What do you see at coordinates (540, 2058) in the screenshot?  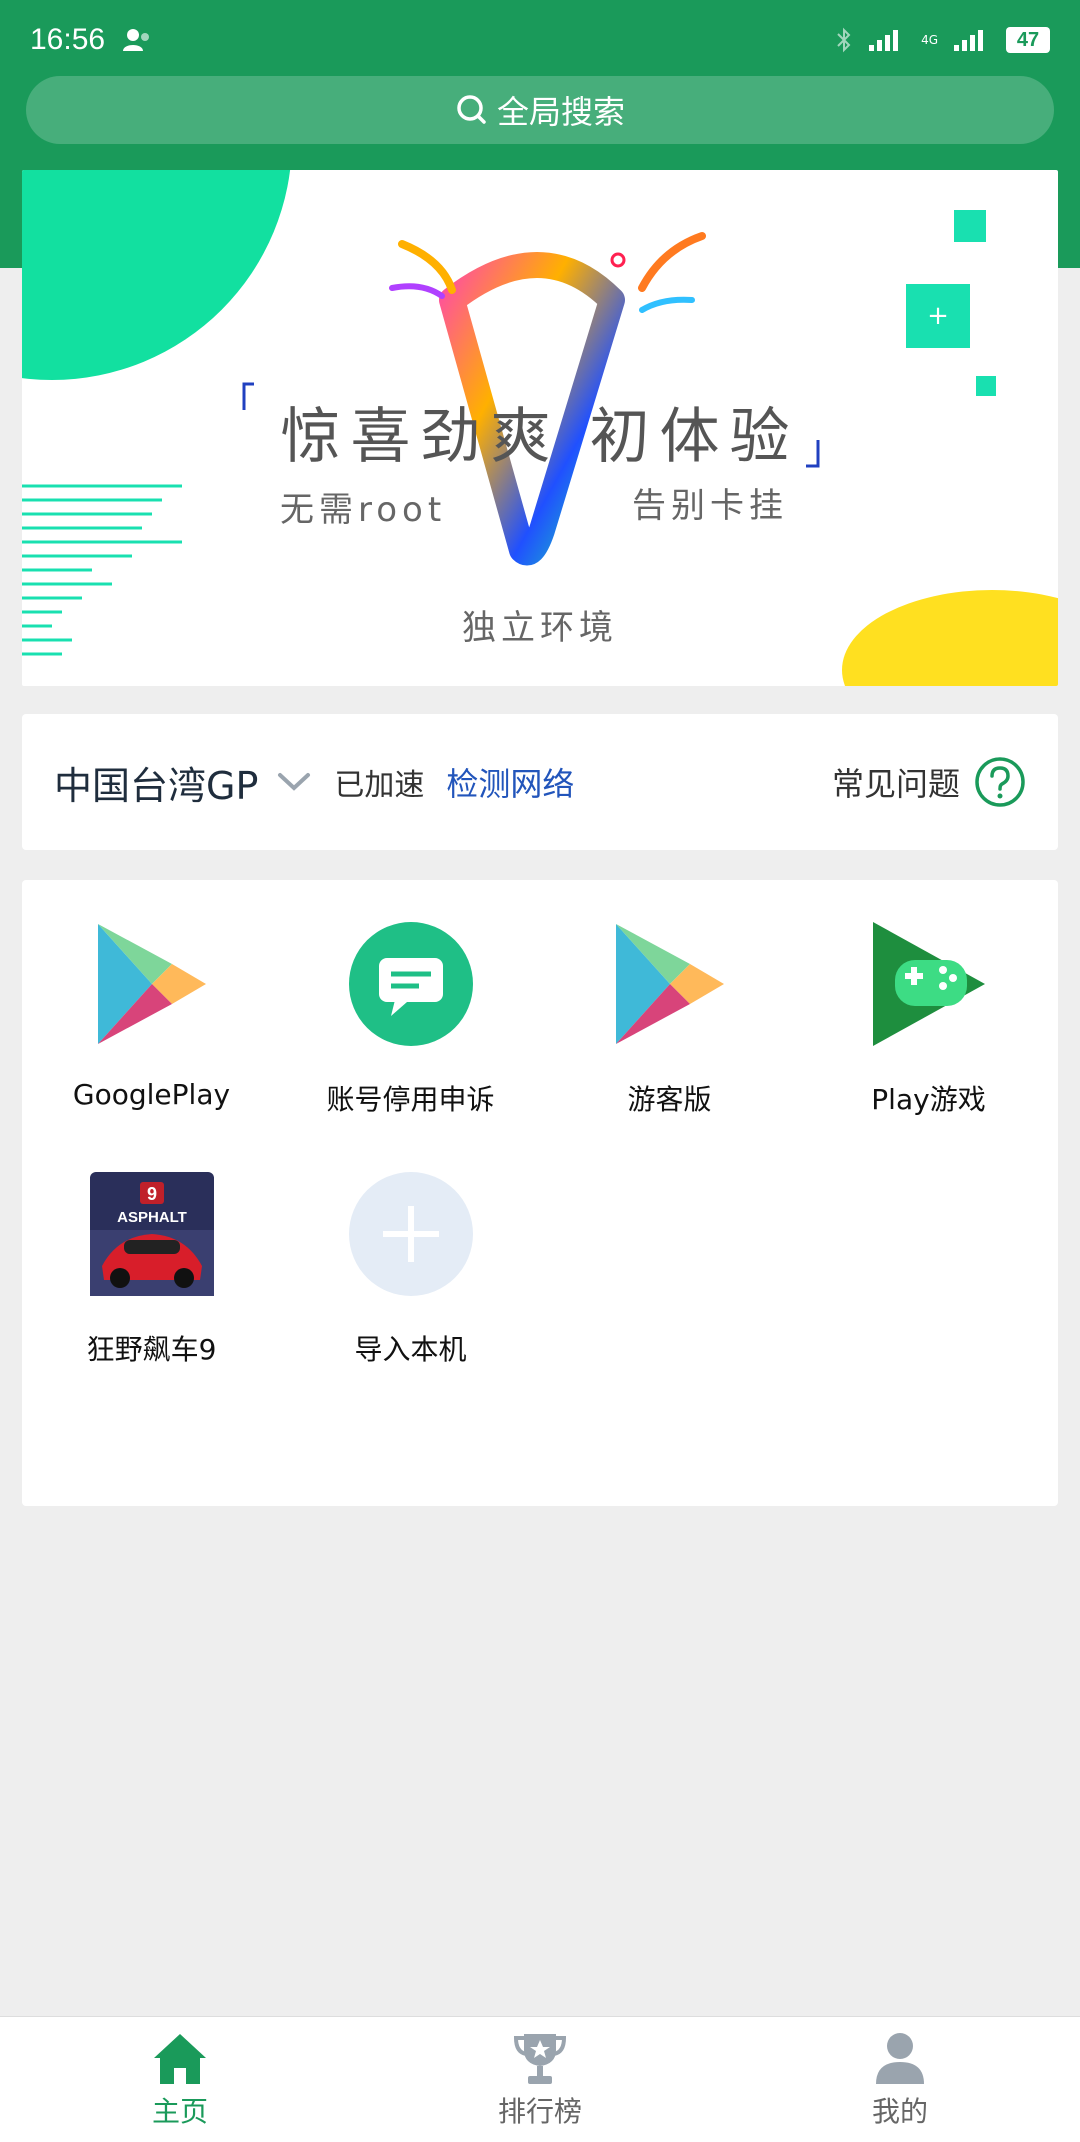 I see `trophy-icon` at bounding box center [540, 2058].